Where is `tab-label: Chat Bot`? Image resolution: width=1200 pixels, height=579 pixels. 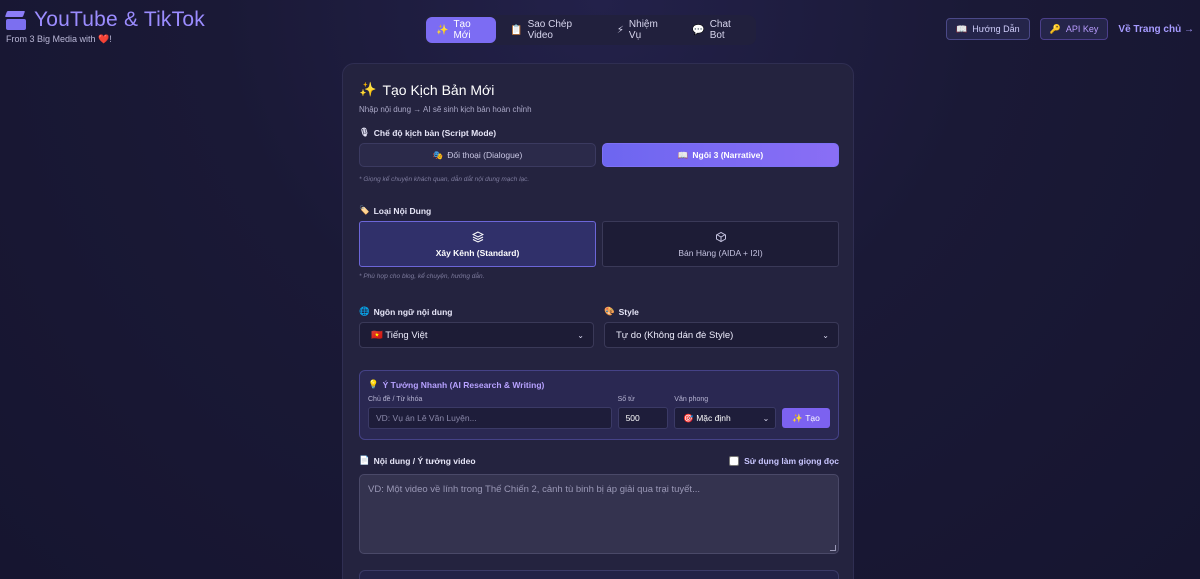
tab-label: Chat Bot is located at coordinates (720, 30).